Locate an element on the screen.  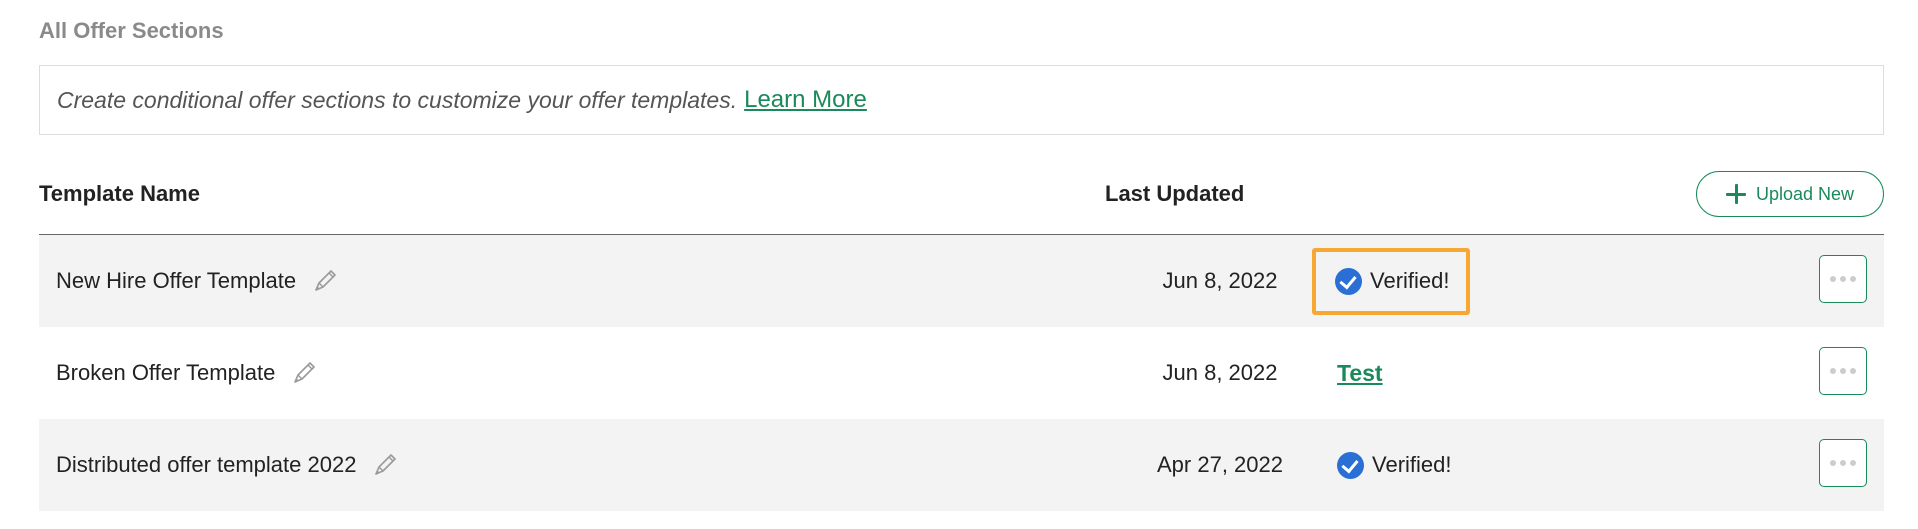
test-link: Test is located at coordinates (1360, 373).